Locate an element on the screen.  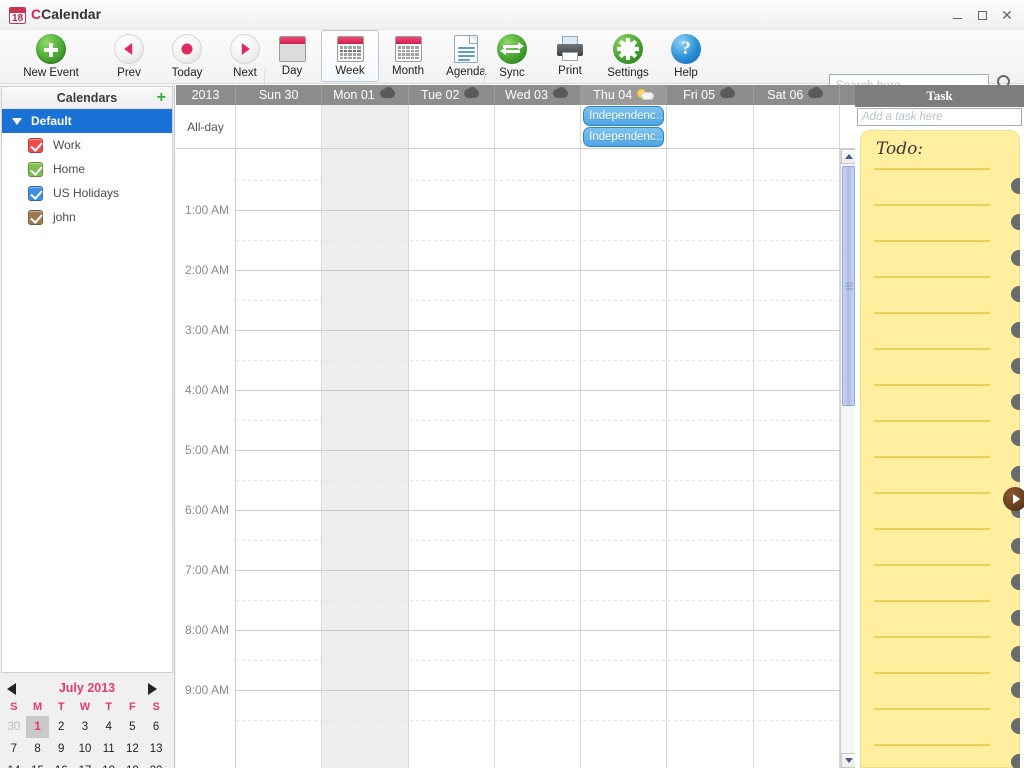
today-button: Today is located at coordinates (187, 56).